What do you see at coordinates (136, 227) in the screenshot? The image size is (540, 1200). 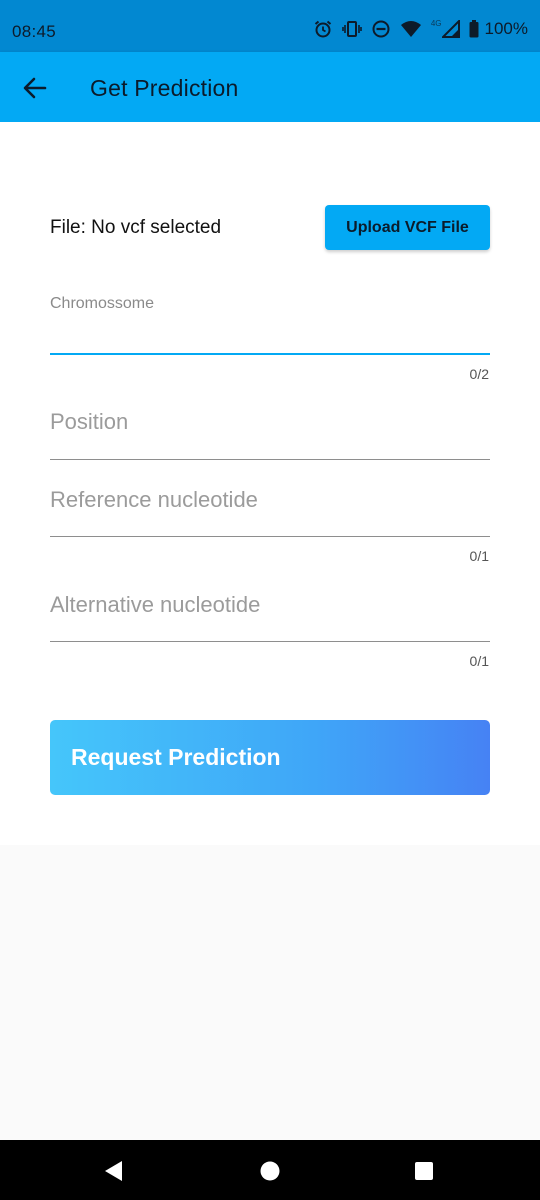 I see `file-status-label: File: No vcf selected` at bounding box center [136, 227].